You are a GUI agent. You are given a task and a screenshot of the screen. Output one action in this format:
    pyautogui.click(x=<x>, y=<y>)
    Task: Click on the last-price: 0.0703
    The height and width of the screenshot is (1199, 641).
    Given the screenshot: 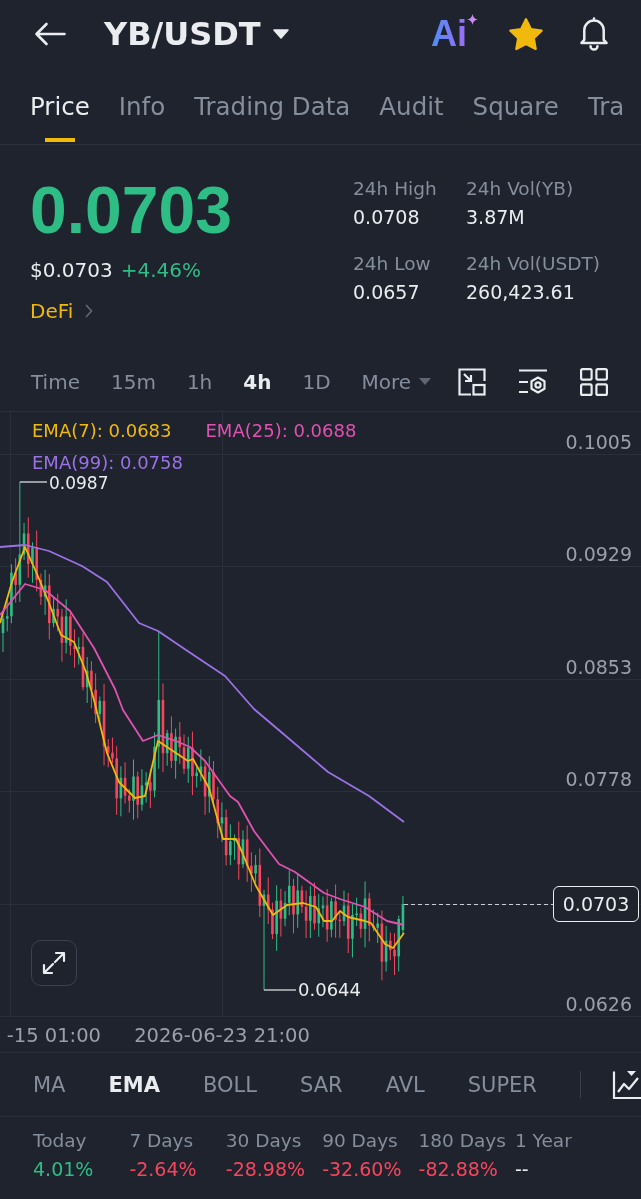 What is the action you would take?
    pyautogui.click(x=131, y=210)
    